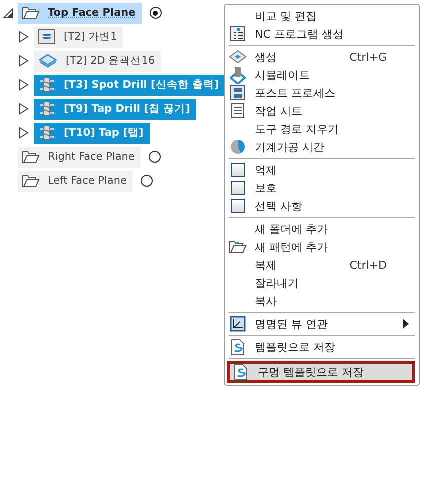 This screenshot has width=425, height=478. Describe the element at coordinates (321, 111) in the screenshot. I see `menu-item: 작업 시트` at that location.